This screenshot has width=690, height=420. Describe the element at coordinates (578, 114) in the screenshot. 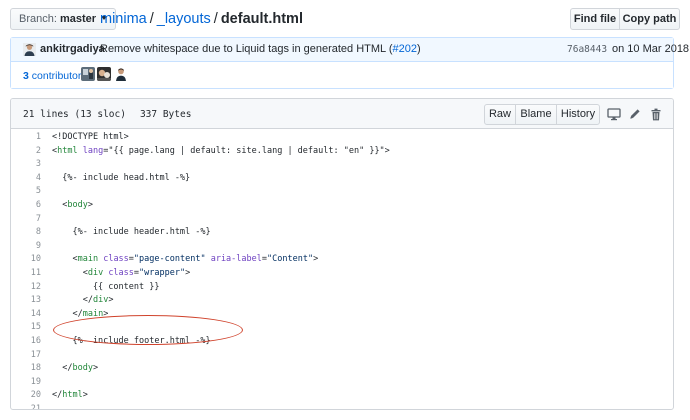

I see `history-button: History` at that location.